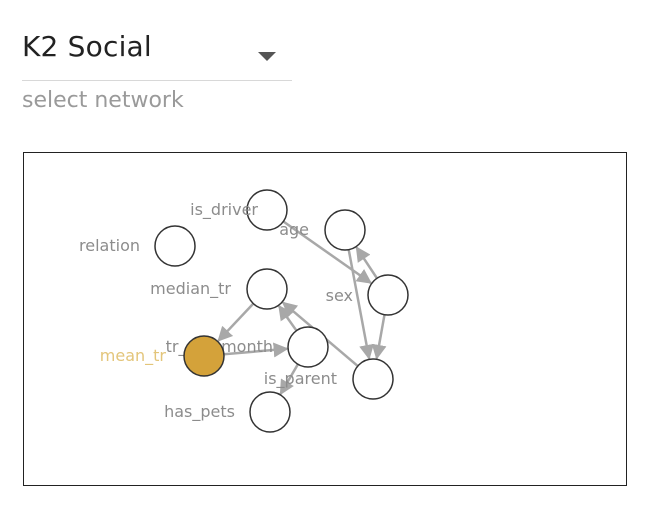 This screenshot has width=670, height=530. What do you see at coordinates (379, 337) in the screenshot?
I see `edge-sex-is_parent` at bounding box center [379, 337].